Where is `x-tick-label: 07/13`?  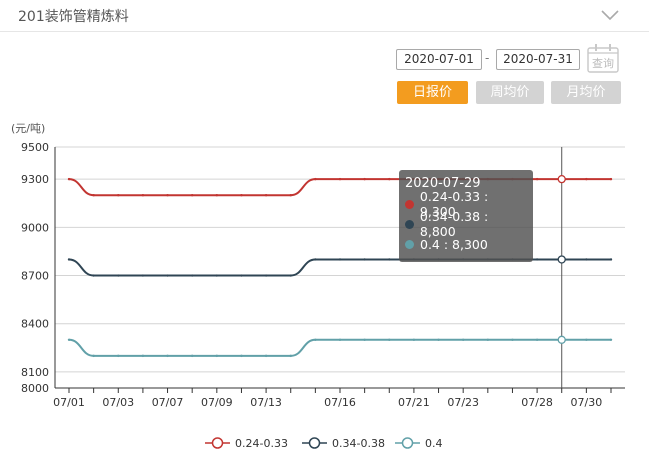 x-tick-label: 07/13 is located at coordinates (266, 402).